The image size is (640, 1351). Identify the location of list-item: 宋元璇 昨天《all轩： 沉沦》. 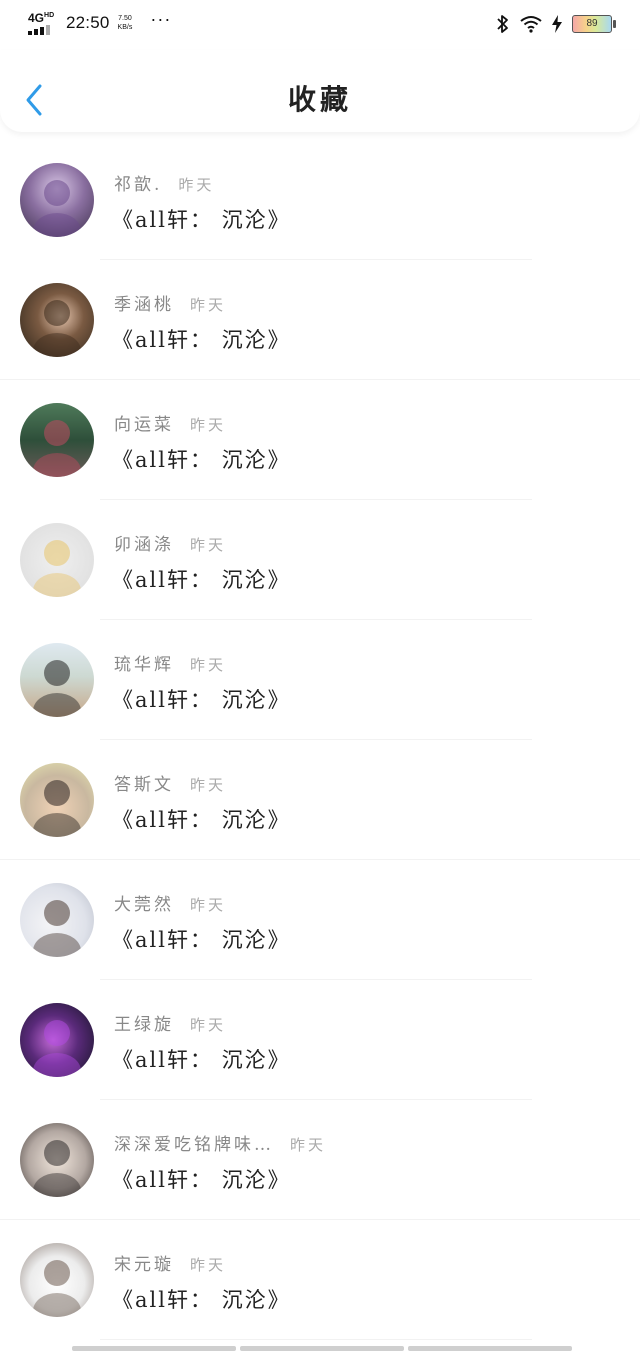
(320, 1280).